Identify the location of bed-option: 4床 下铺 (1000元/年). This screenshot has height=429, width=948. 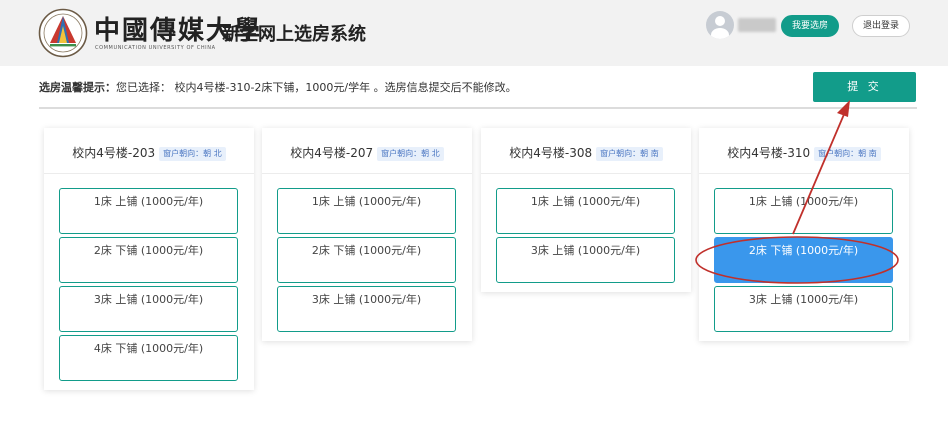
(148, 358).